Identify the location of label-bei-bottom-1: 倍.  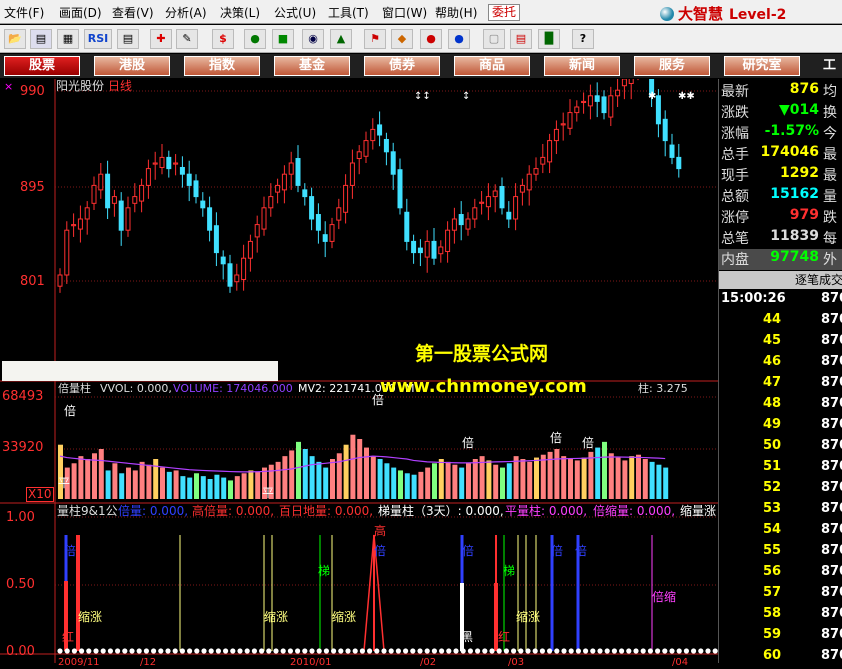
(70, 551).